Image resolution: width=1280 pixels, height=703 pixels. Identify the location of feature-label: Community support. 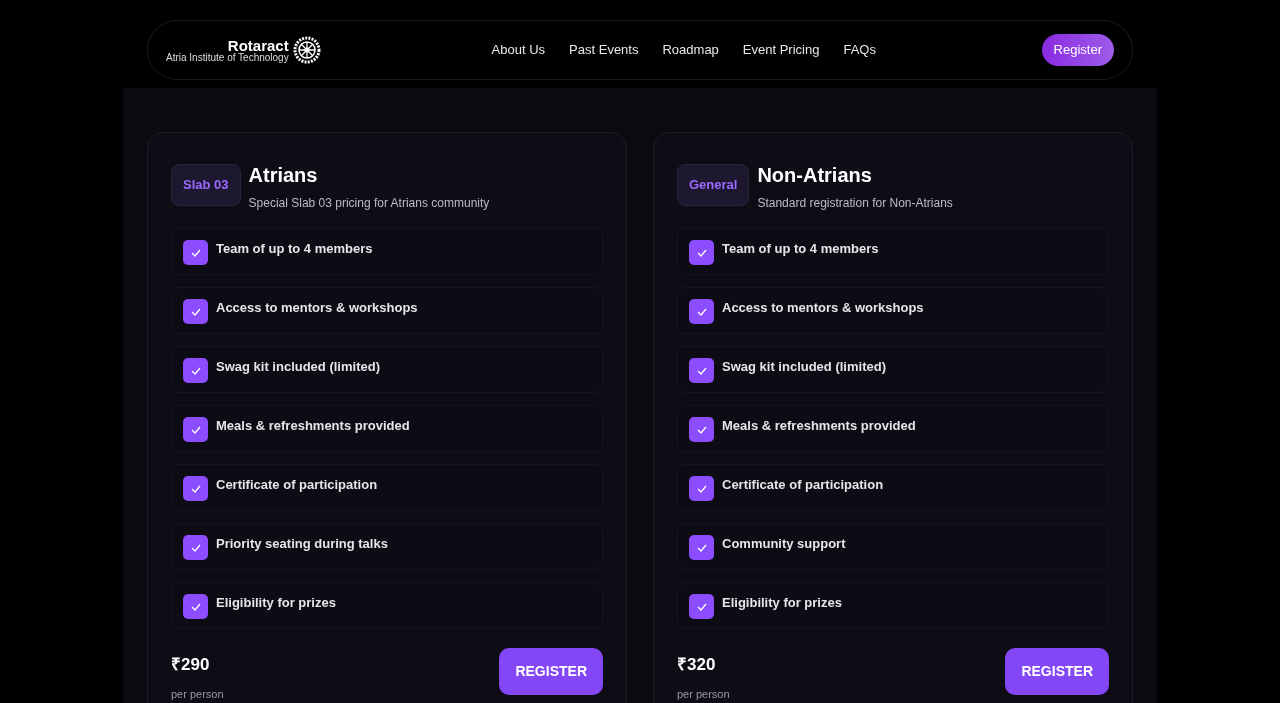
(784, 544).